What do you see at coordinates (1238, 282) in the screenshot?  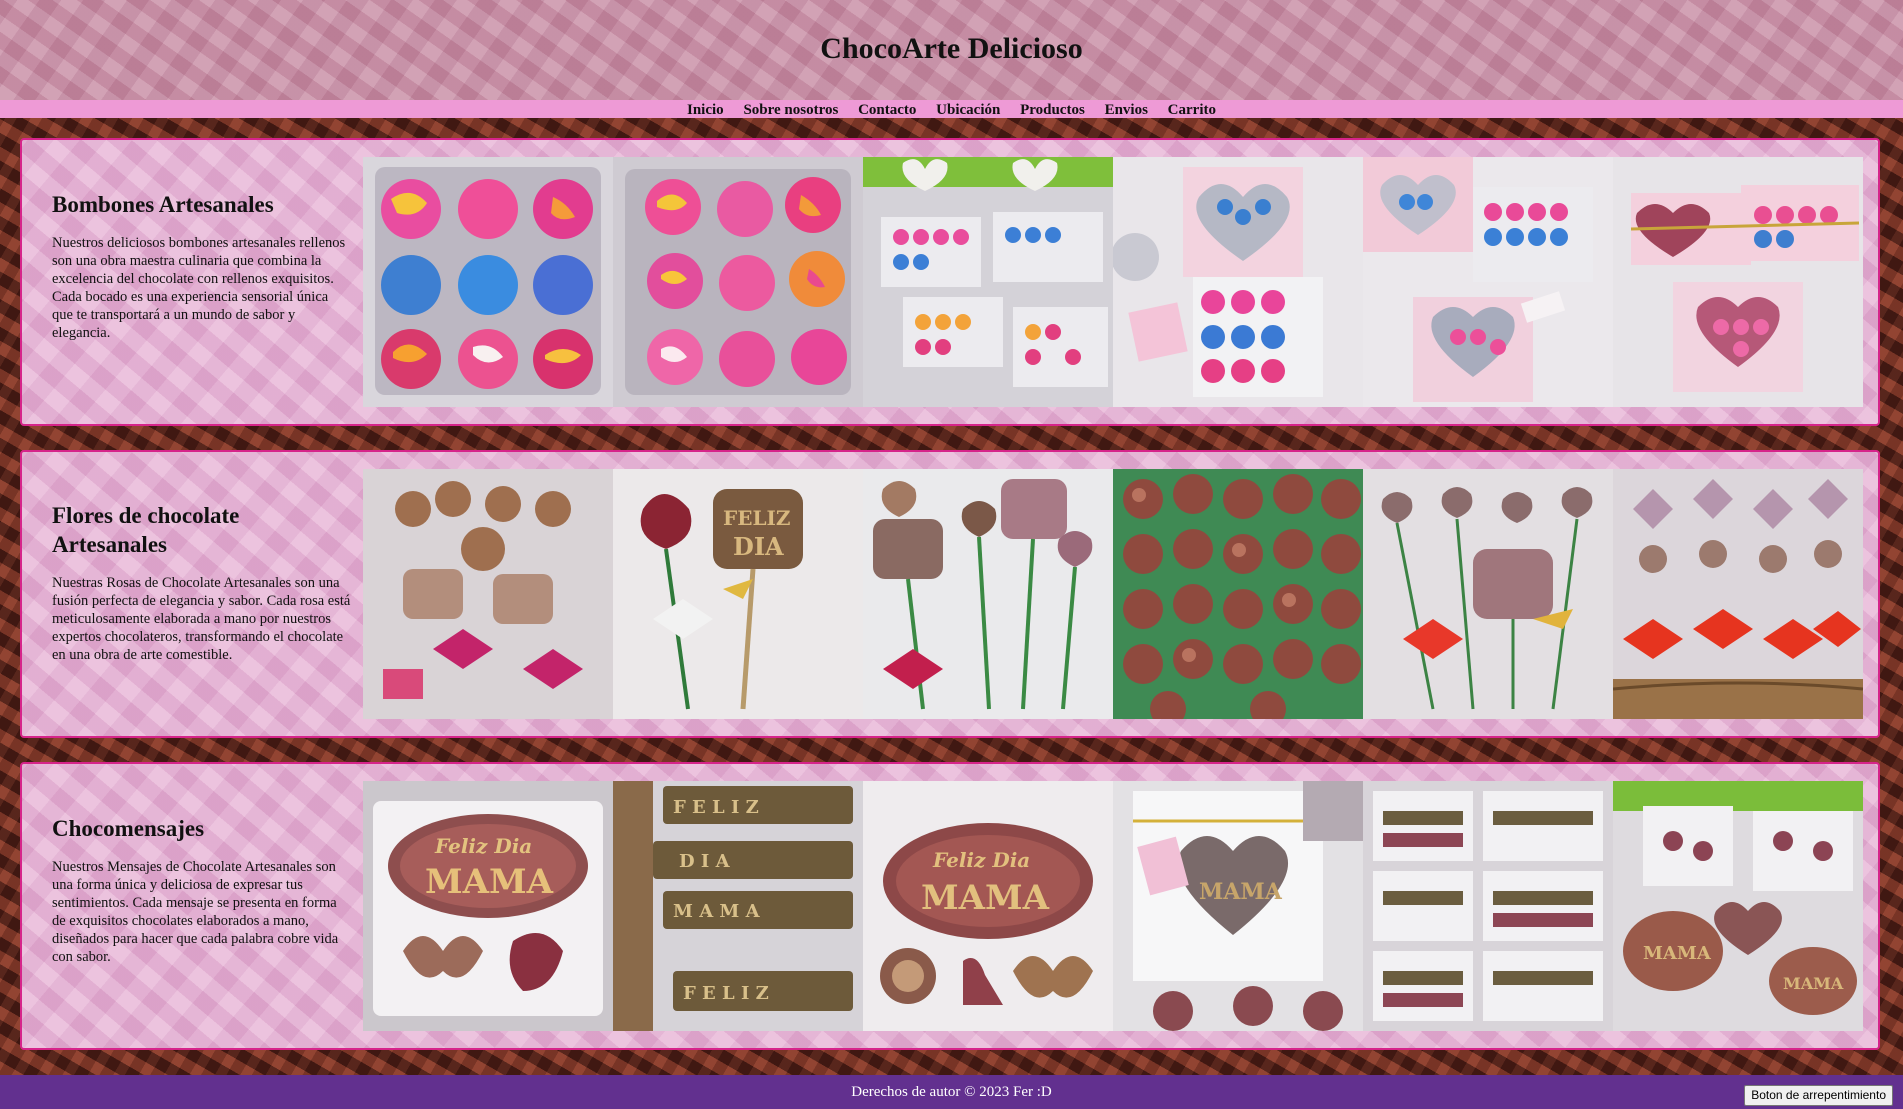 I see `heart-box-photo` at bounding box center [1238, 282].